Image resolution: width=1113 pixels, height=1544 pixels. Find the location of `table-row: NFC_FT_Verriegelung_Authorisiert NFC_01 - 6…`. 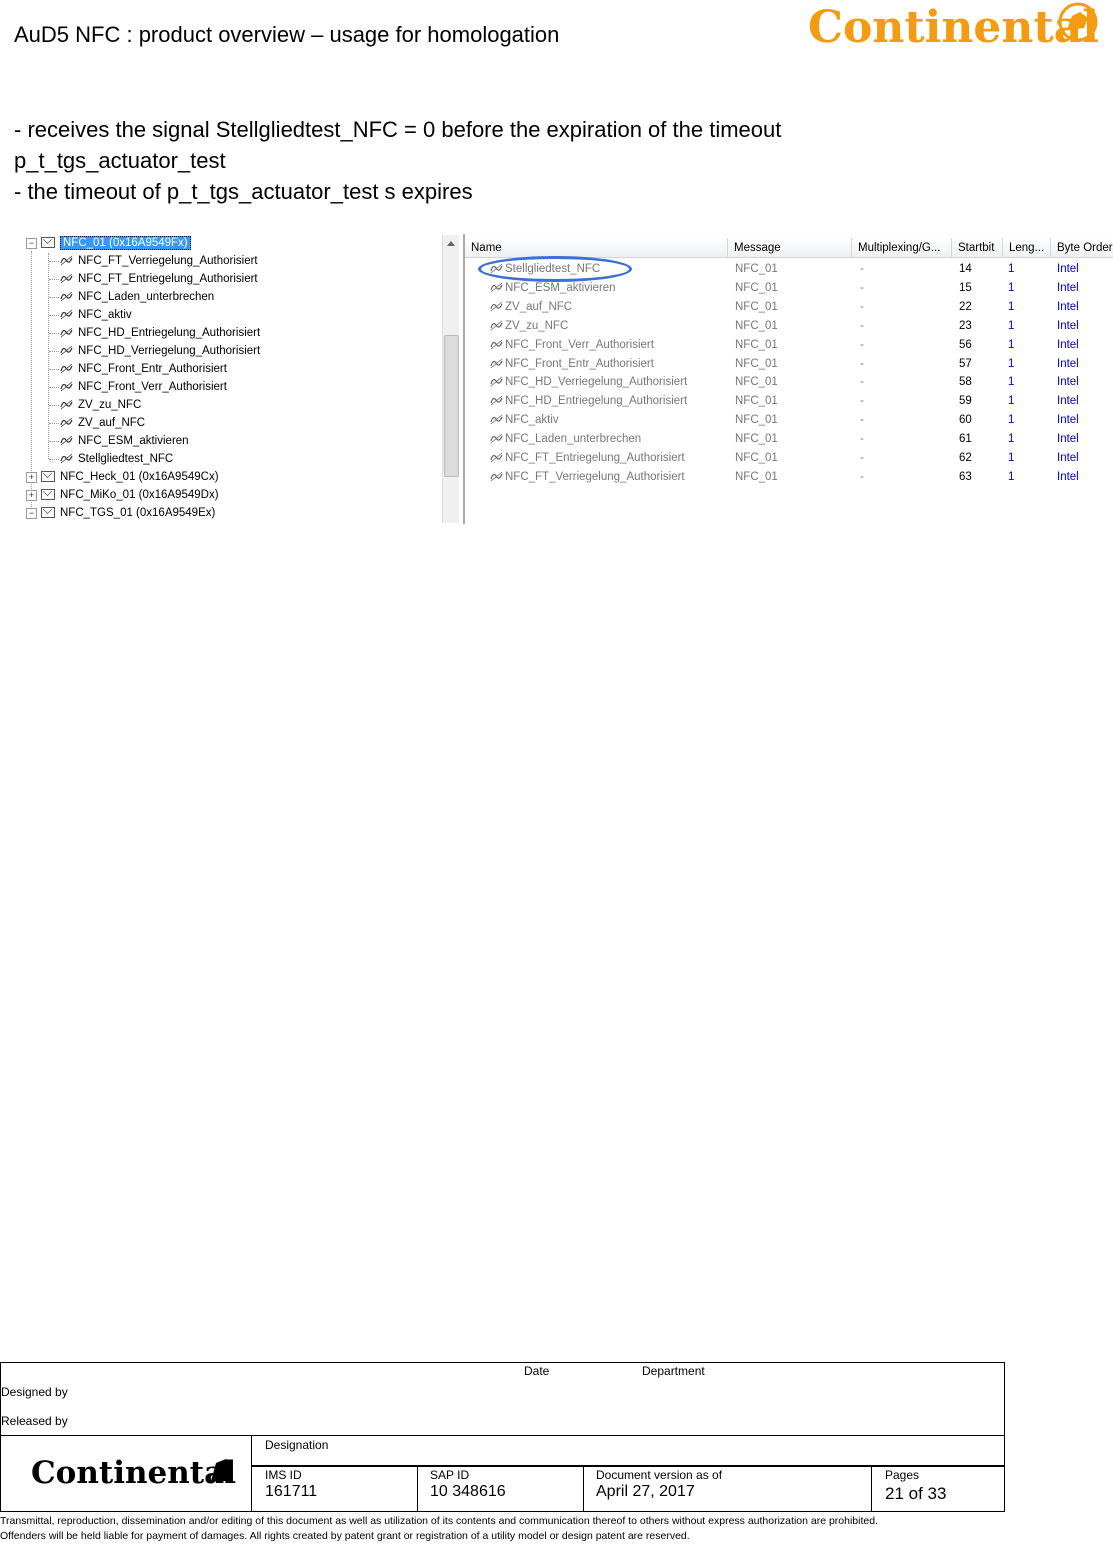

table-row: NFC_FT_Verriegelung_Authorisiert NFC_01 - 6… is located at coordinates (789, 477).